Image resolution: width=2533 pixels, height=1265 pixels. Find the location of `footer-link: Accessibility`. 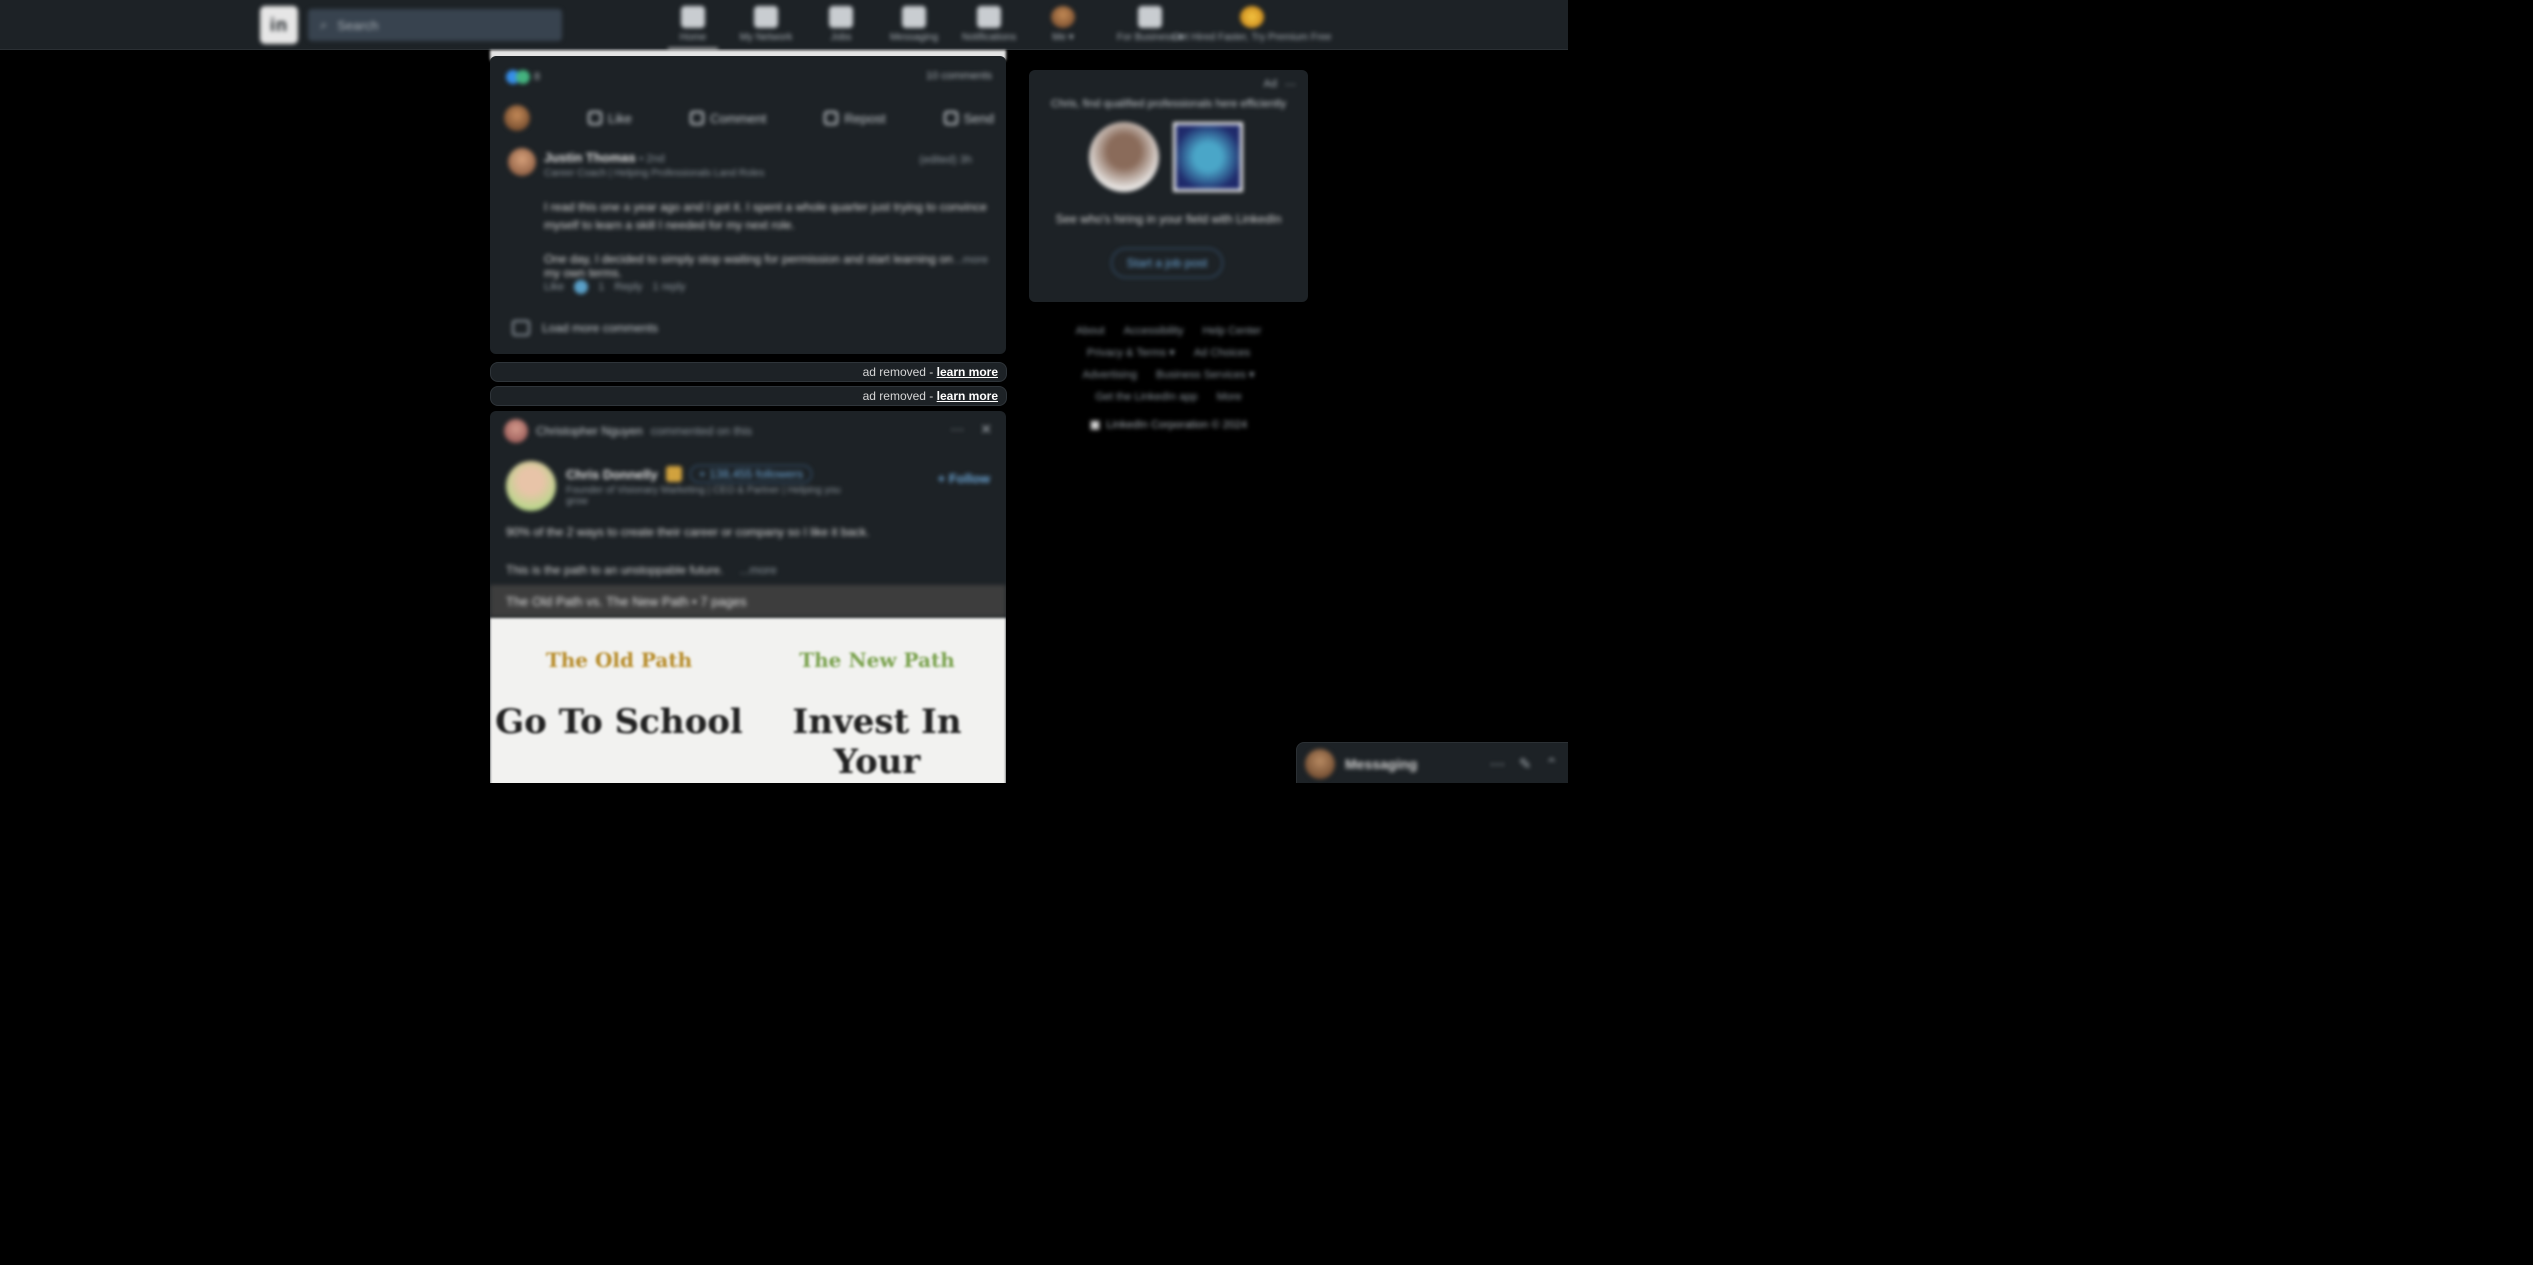

footer-link: Accessibility is located at coordinates (1154, 331).